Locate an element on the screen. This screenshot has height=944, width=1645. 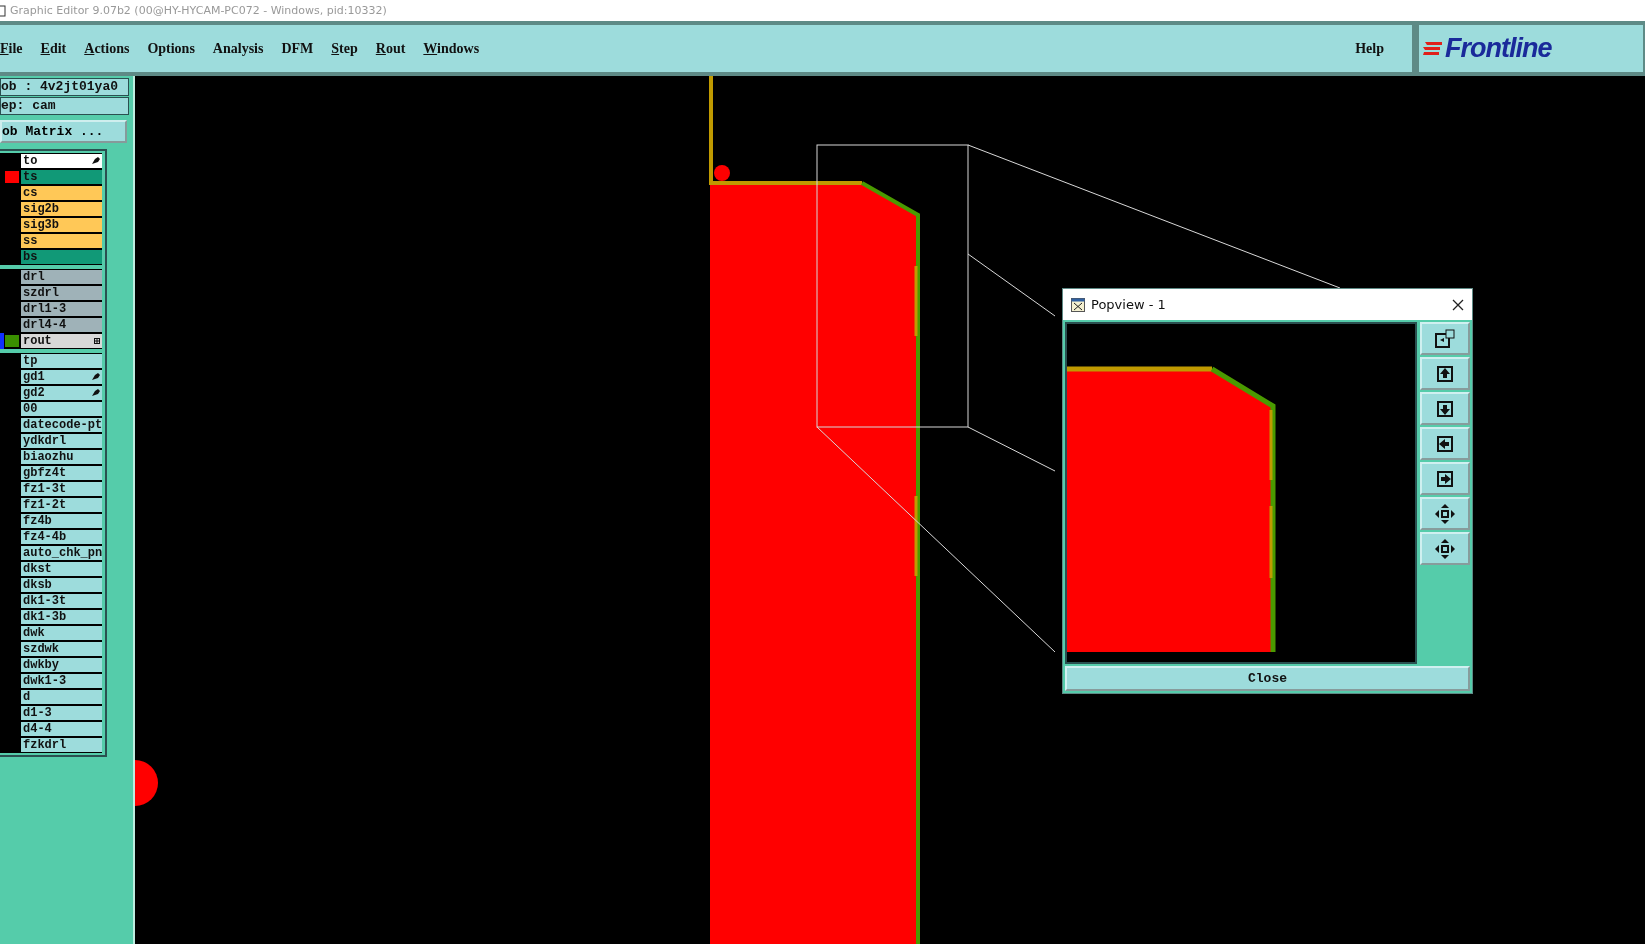
layer-name: dwk is located at coordinates (61, 633).